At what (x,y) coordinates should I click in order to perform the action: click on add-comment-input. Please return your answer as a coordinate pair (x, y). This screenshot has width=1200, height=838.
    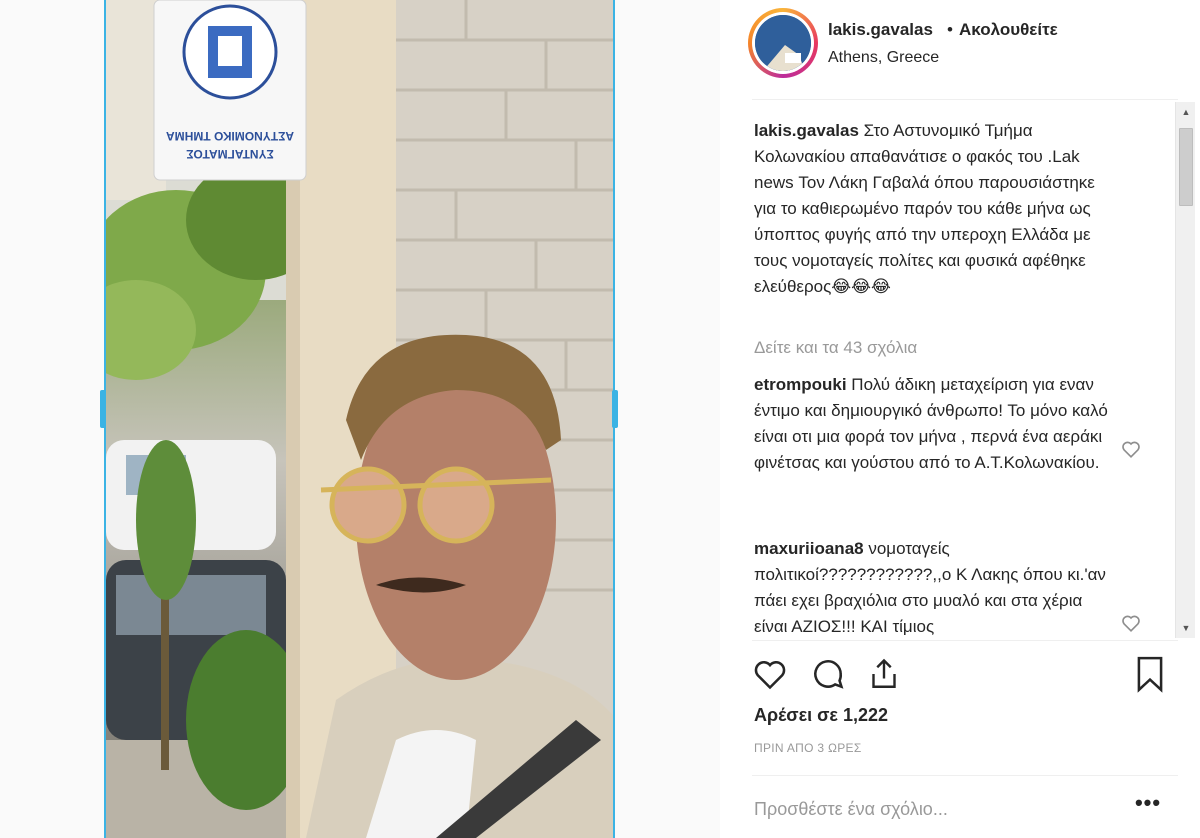
    Looking at the image, I should click on (924, 809).